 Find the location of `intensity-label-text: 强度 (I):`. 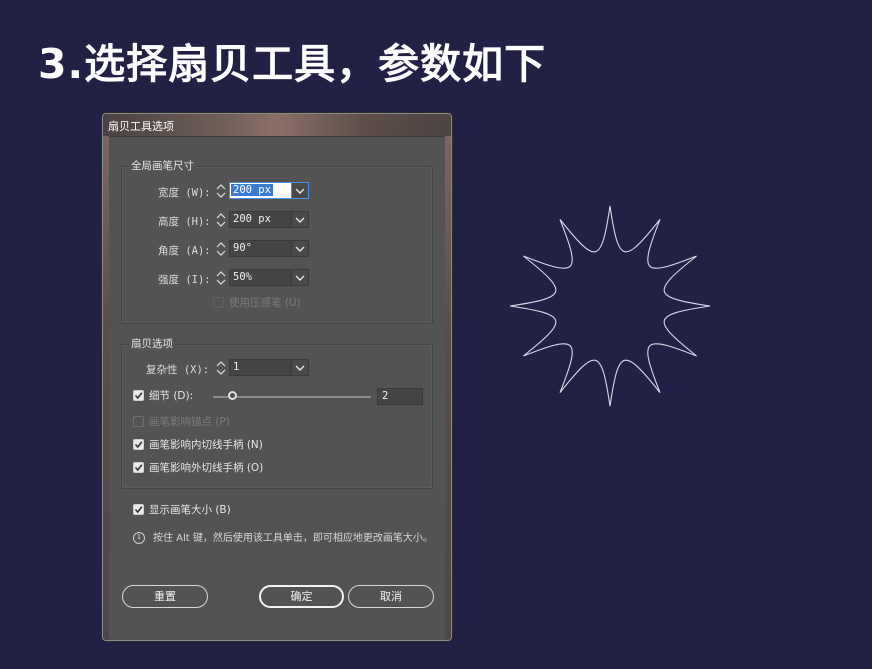

intensity-label-text: 强度 (I): is located at coordinates (184, 280).